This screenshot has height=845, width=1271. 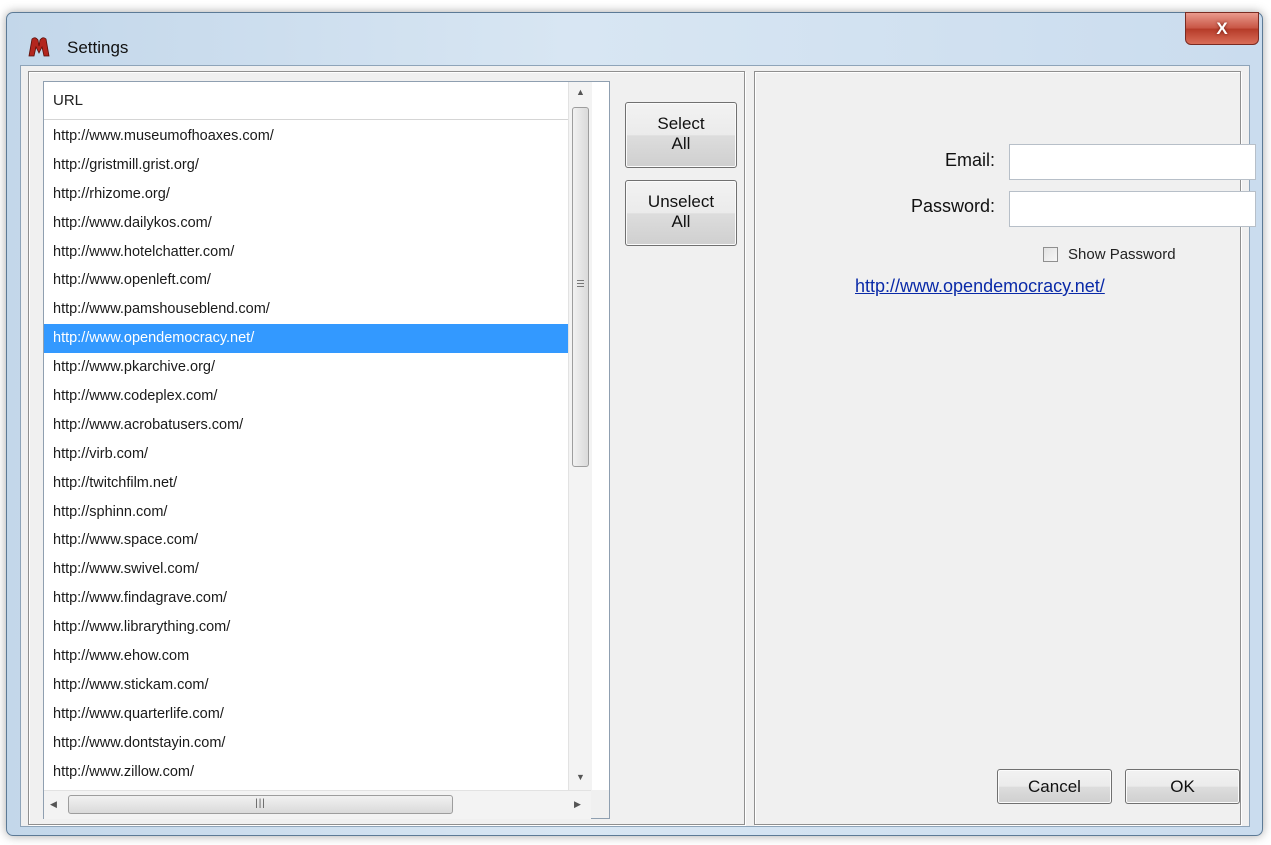 I want to click on select-all-label-line2: All, so click(x=681, y=143).